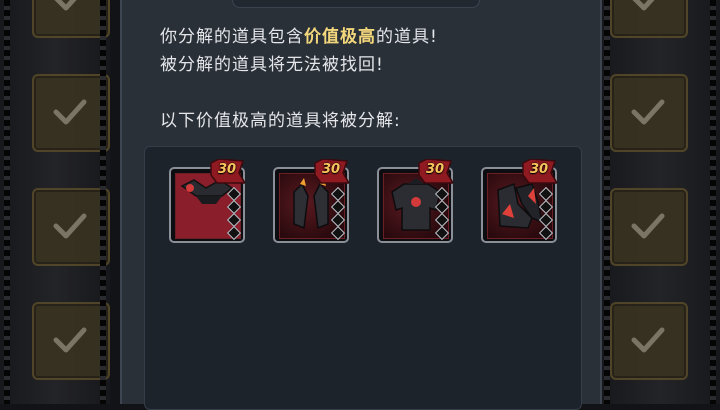  I want to click on warning-line-1: 你分解的道具包含价值极高的道具!, so click(299, 34).